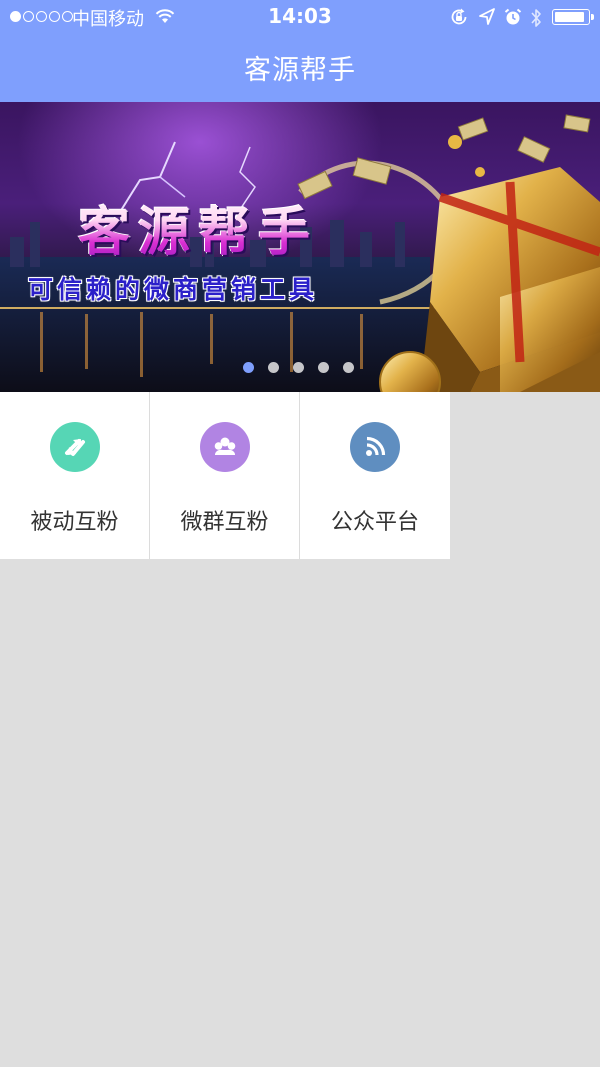 The height and width of the screenshot is (1067, 600). What do you see at coordinates (198, 227) in the screenshot?
I see `banner-title: 客源帮手` at bounding box center [198, 227].